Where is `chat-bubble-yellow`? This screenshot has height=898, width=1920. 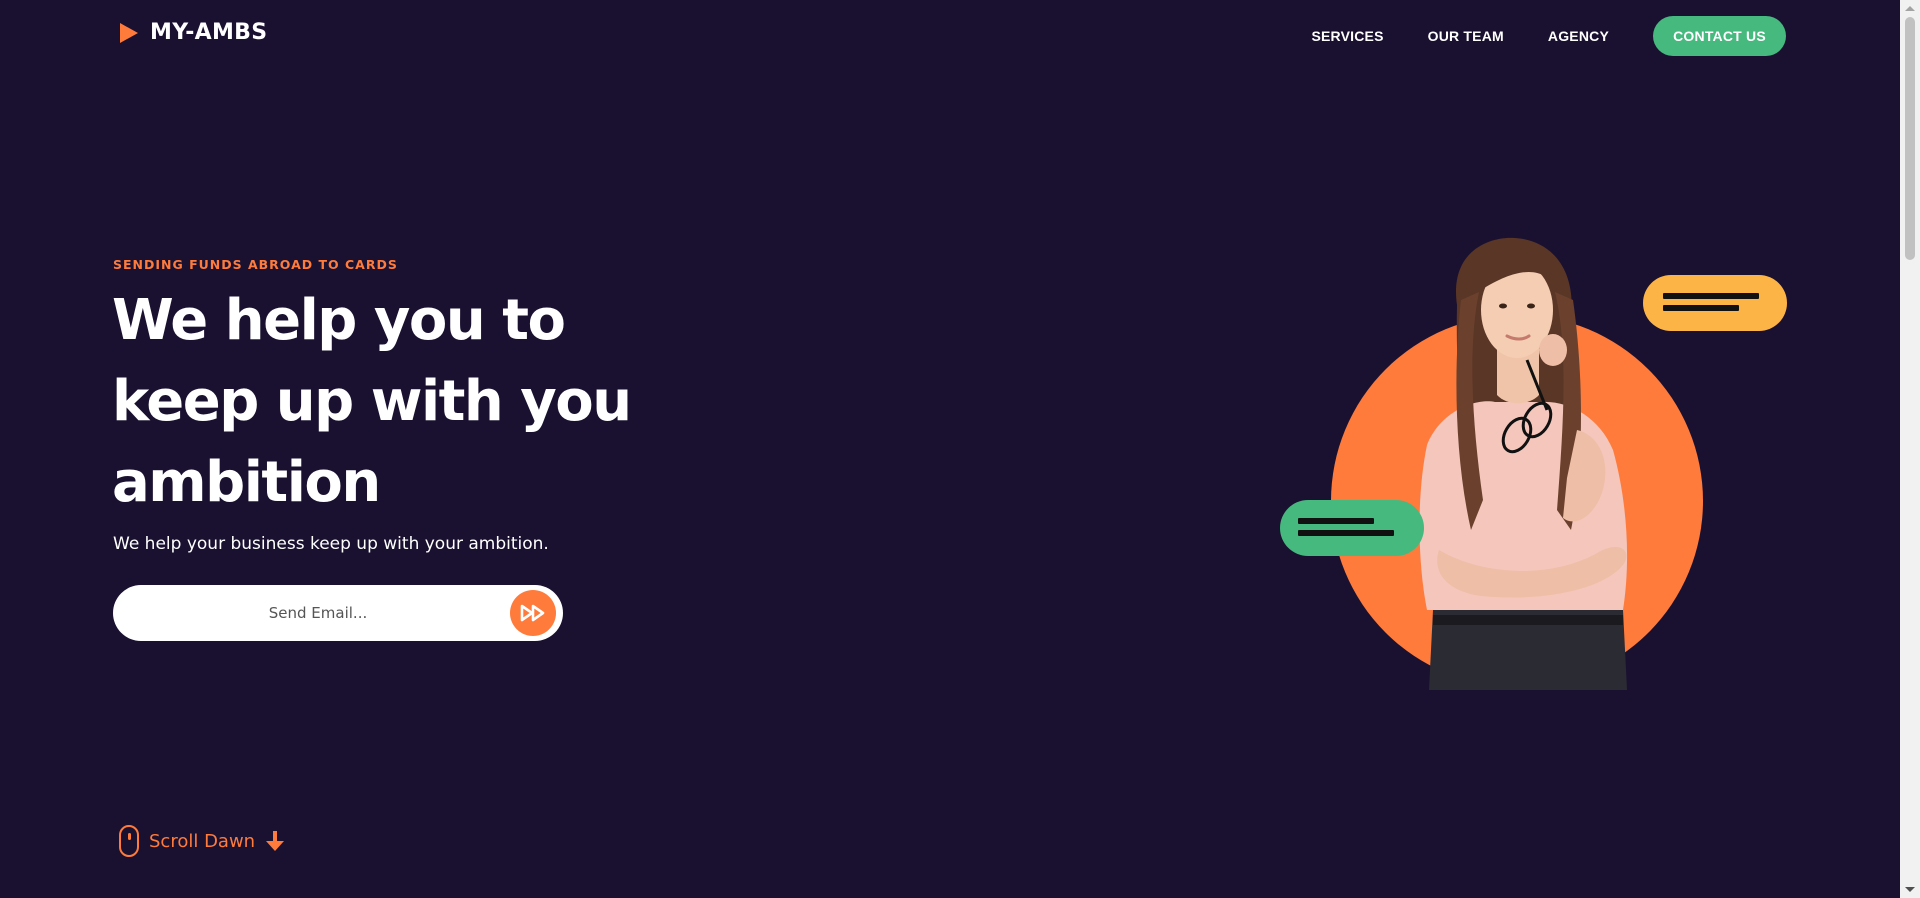 chat-bubble-yellow is located at coordinates (1715, 303).